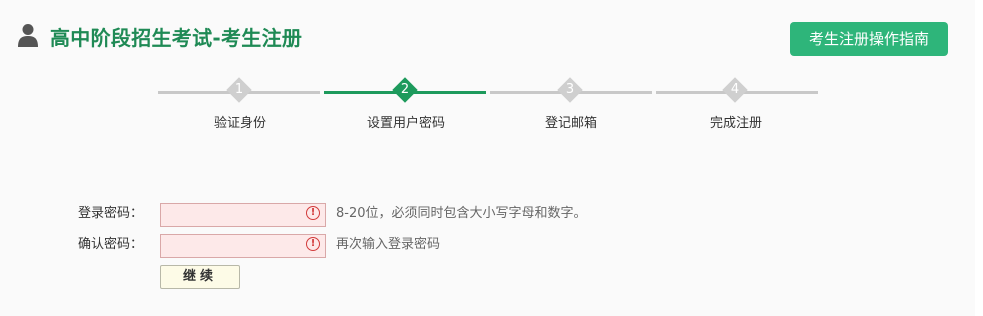 Image resolution: width=983 pixels, height=316 pixels. What do you see at coordinates (488, 107) in the screenshot?
I see `progress-steps: 1 2 3 4 验证身份 设置用户密码 登记邮箱 完成注册` at bounding box center [488, 107].